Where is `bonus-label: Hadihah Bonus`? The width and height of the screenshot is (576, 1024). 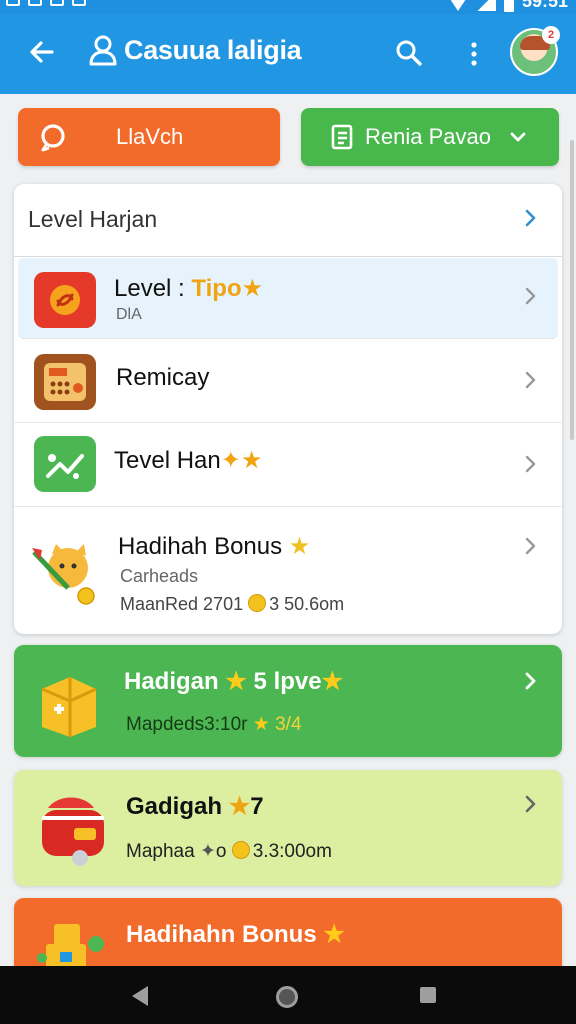 bonus-label: Hadihah Bonus is located at coordinates (200, 546).